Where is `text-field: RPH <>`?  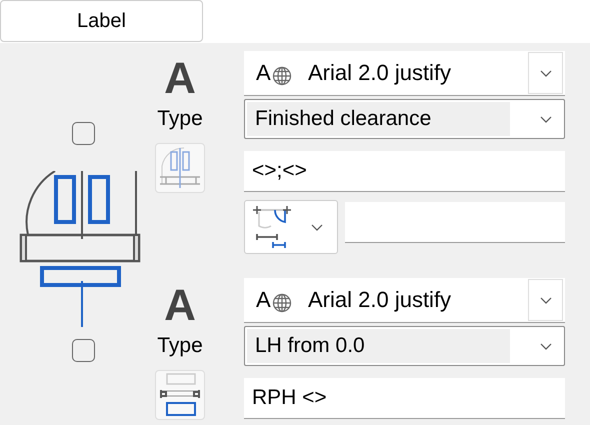
text-field: RPH <> is located at coordinates (404, 398).